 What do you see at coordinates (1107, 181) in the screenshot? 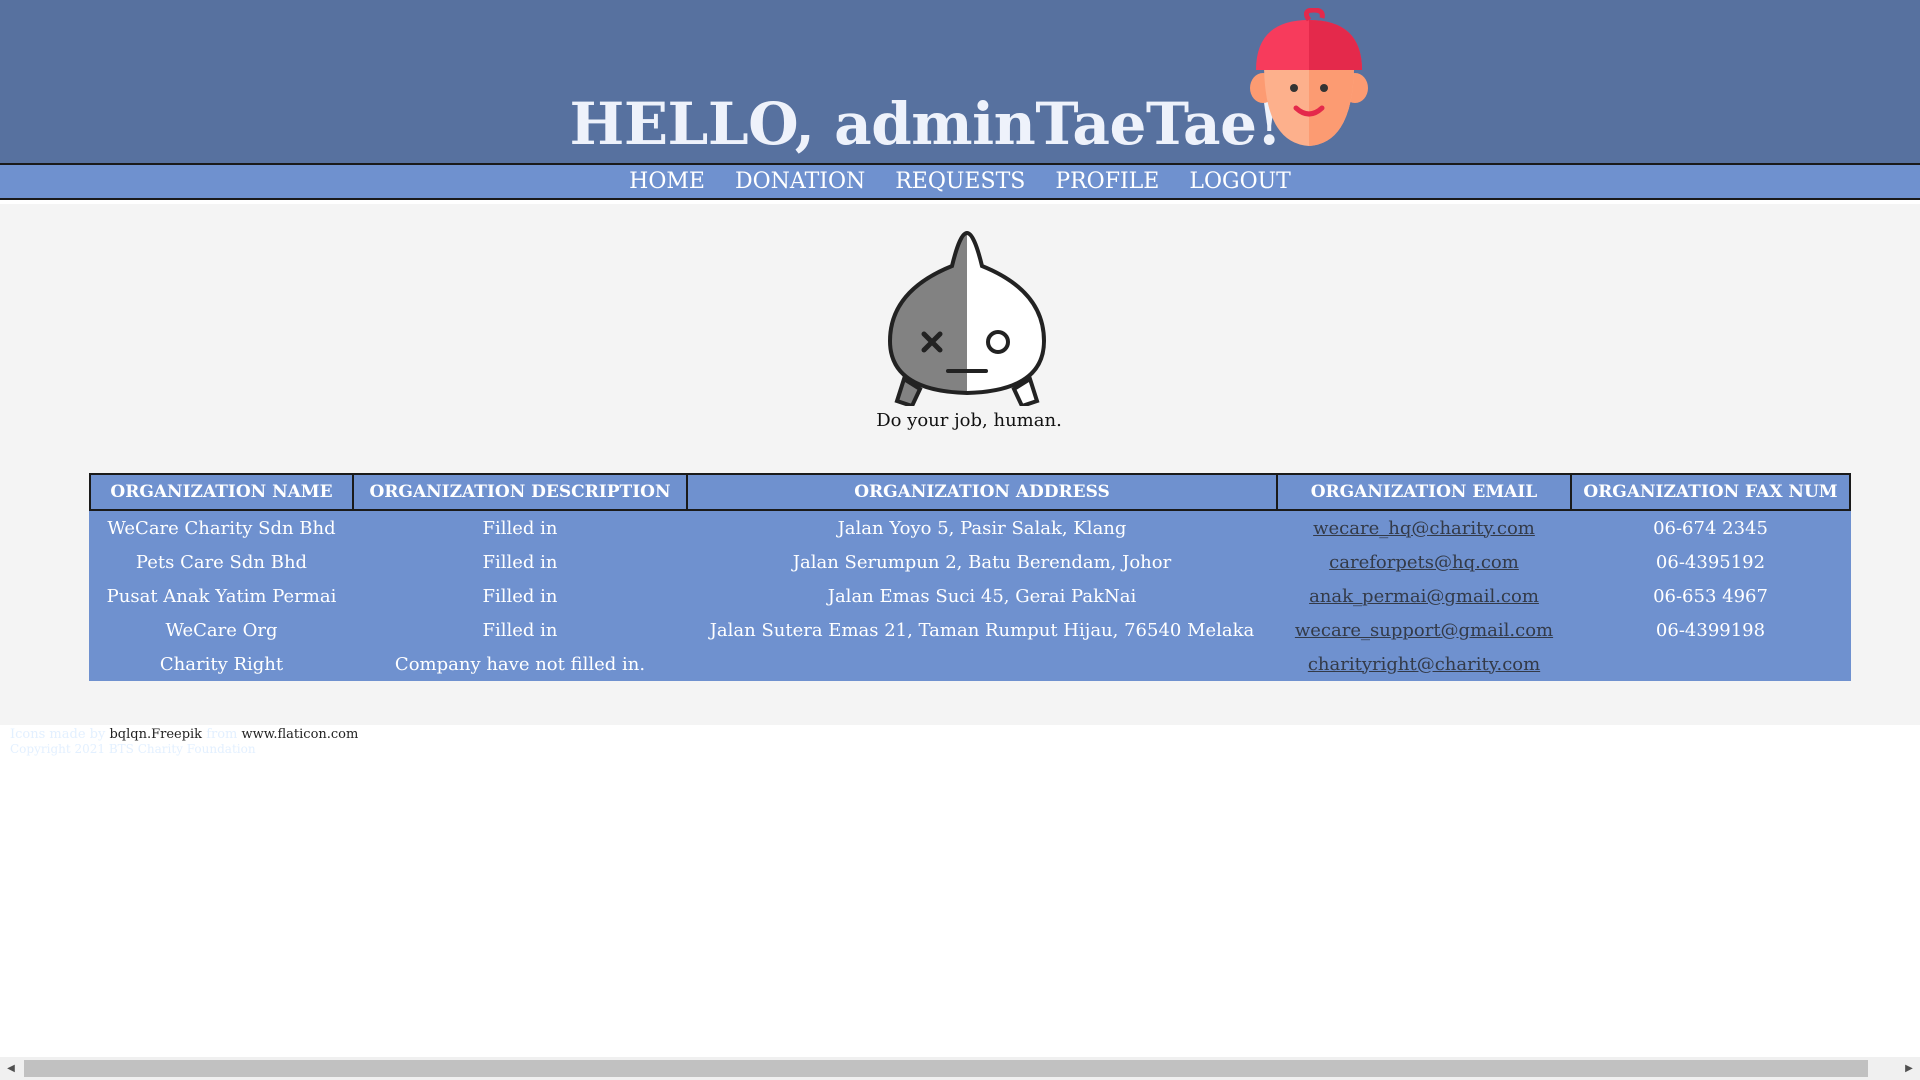
I see `nav-profile: PROFILE` at bounding box center [1107, 181].